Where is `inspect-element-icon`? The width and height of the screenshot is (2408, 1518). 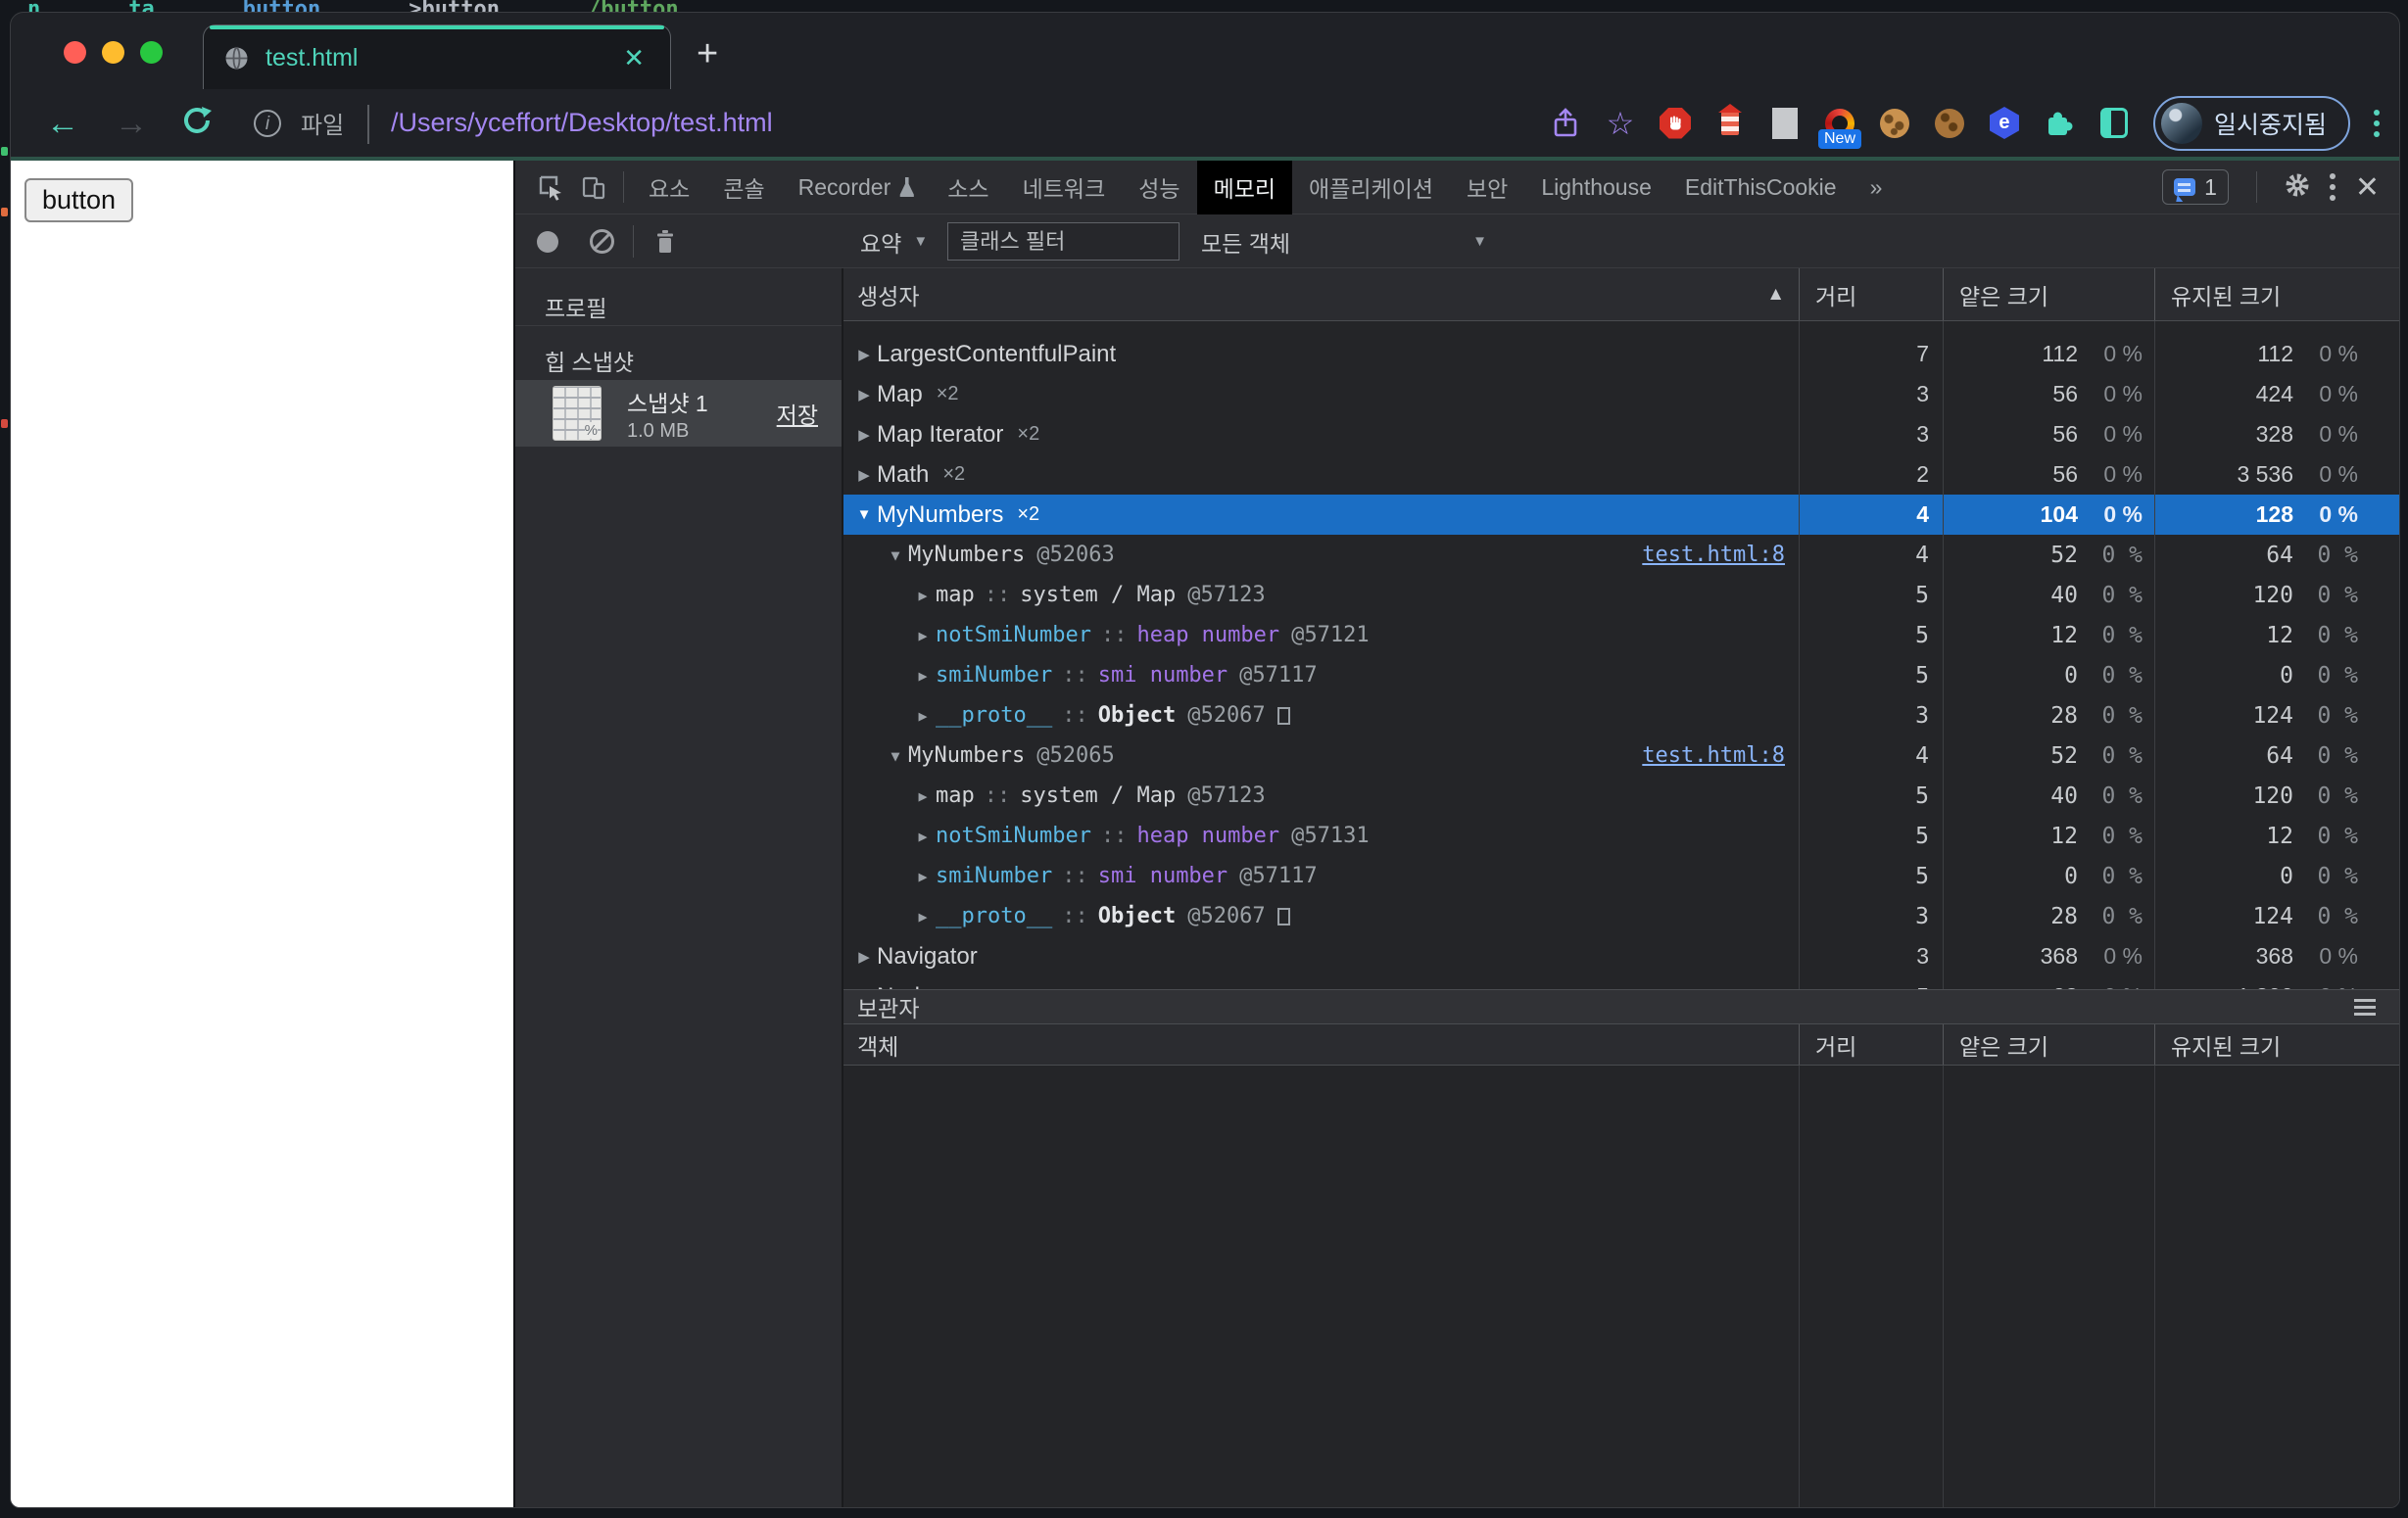
inspect-element-icon is located at coordinates (550, 187).